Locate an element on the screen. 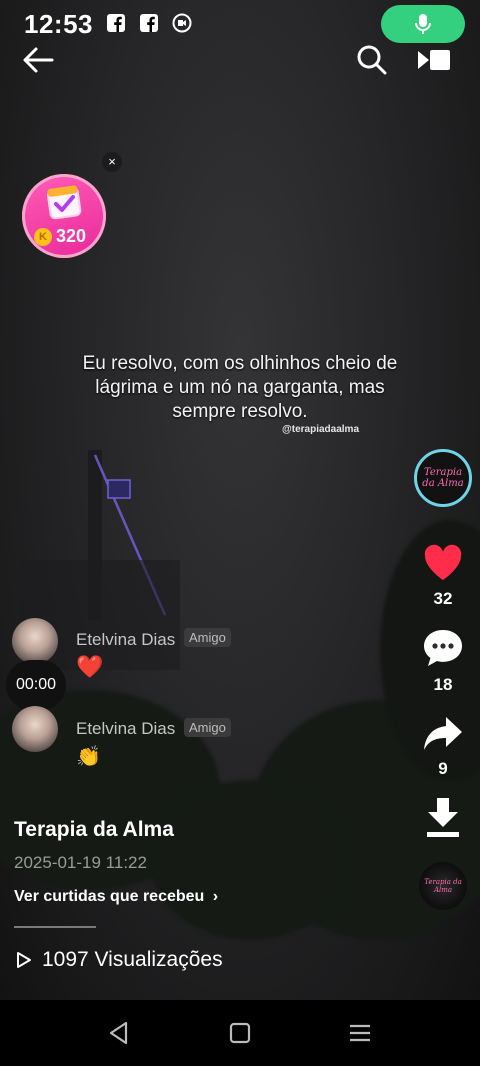 The image size is (480, 1066). coin-count: K 320 is located at coordinates (60, 236).